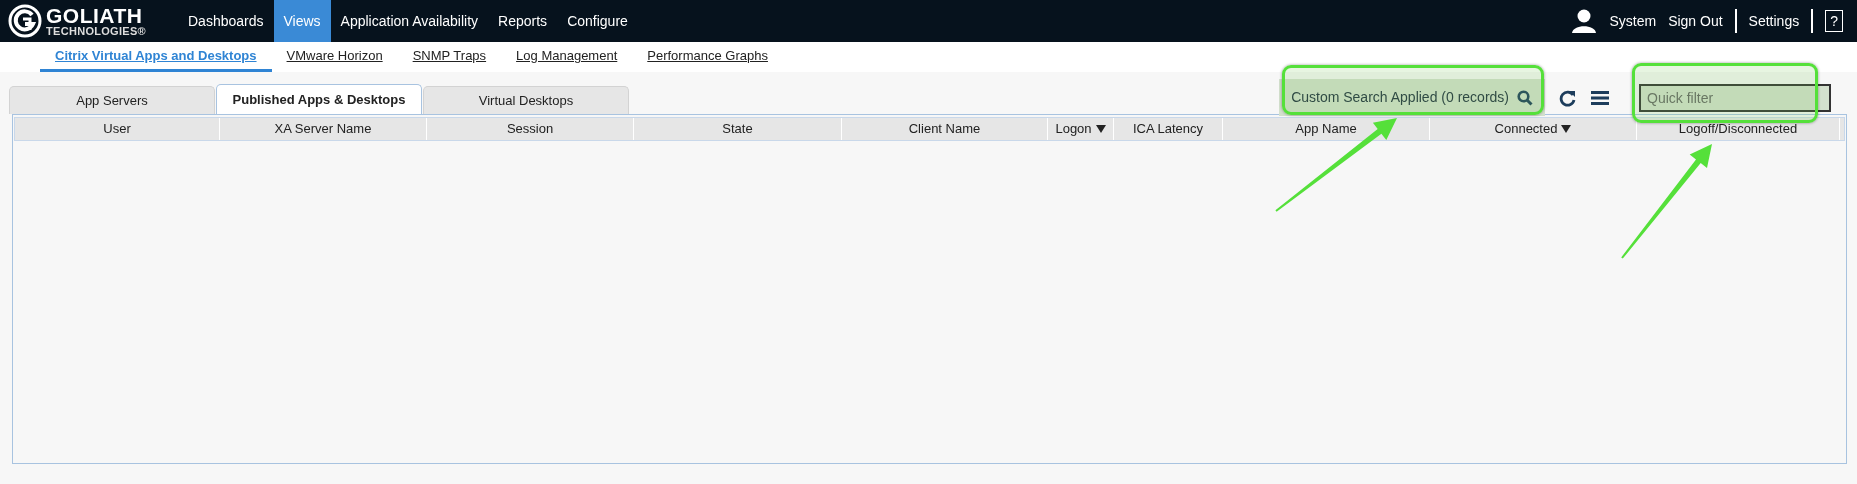 This screenshot has width=1857, height=484. Describe the element at coordinates (95, 15) in the screenshot. I see `logo-name: GOLIATH` at that location.